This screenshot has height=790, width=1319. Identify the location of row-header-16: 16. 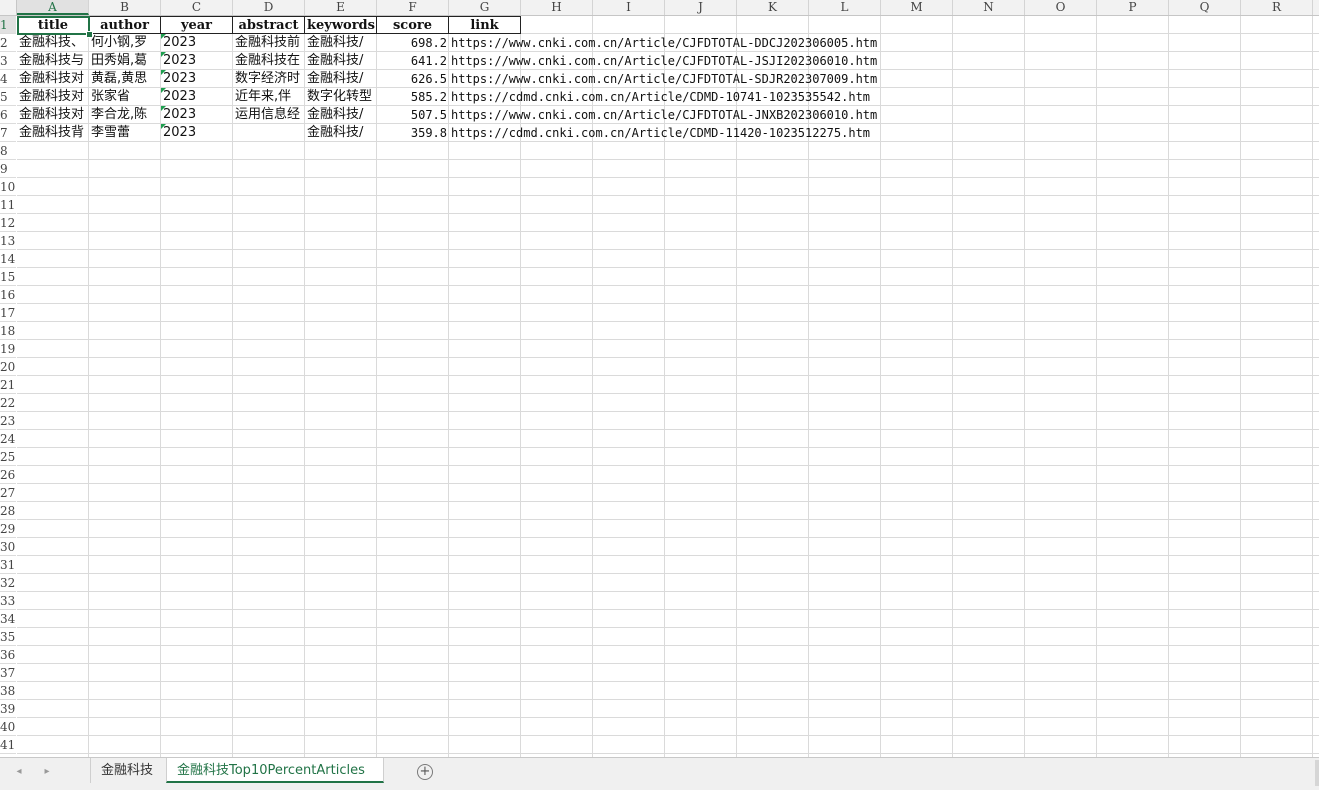
(8, 295).